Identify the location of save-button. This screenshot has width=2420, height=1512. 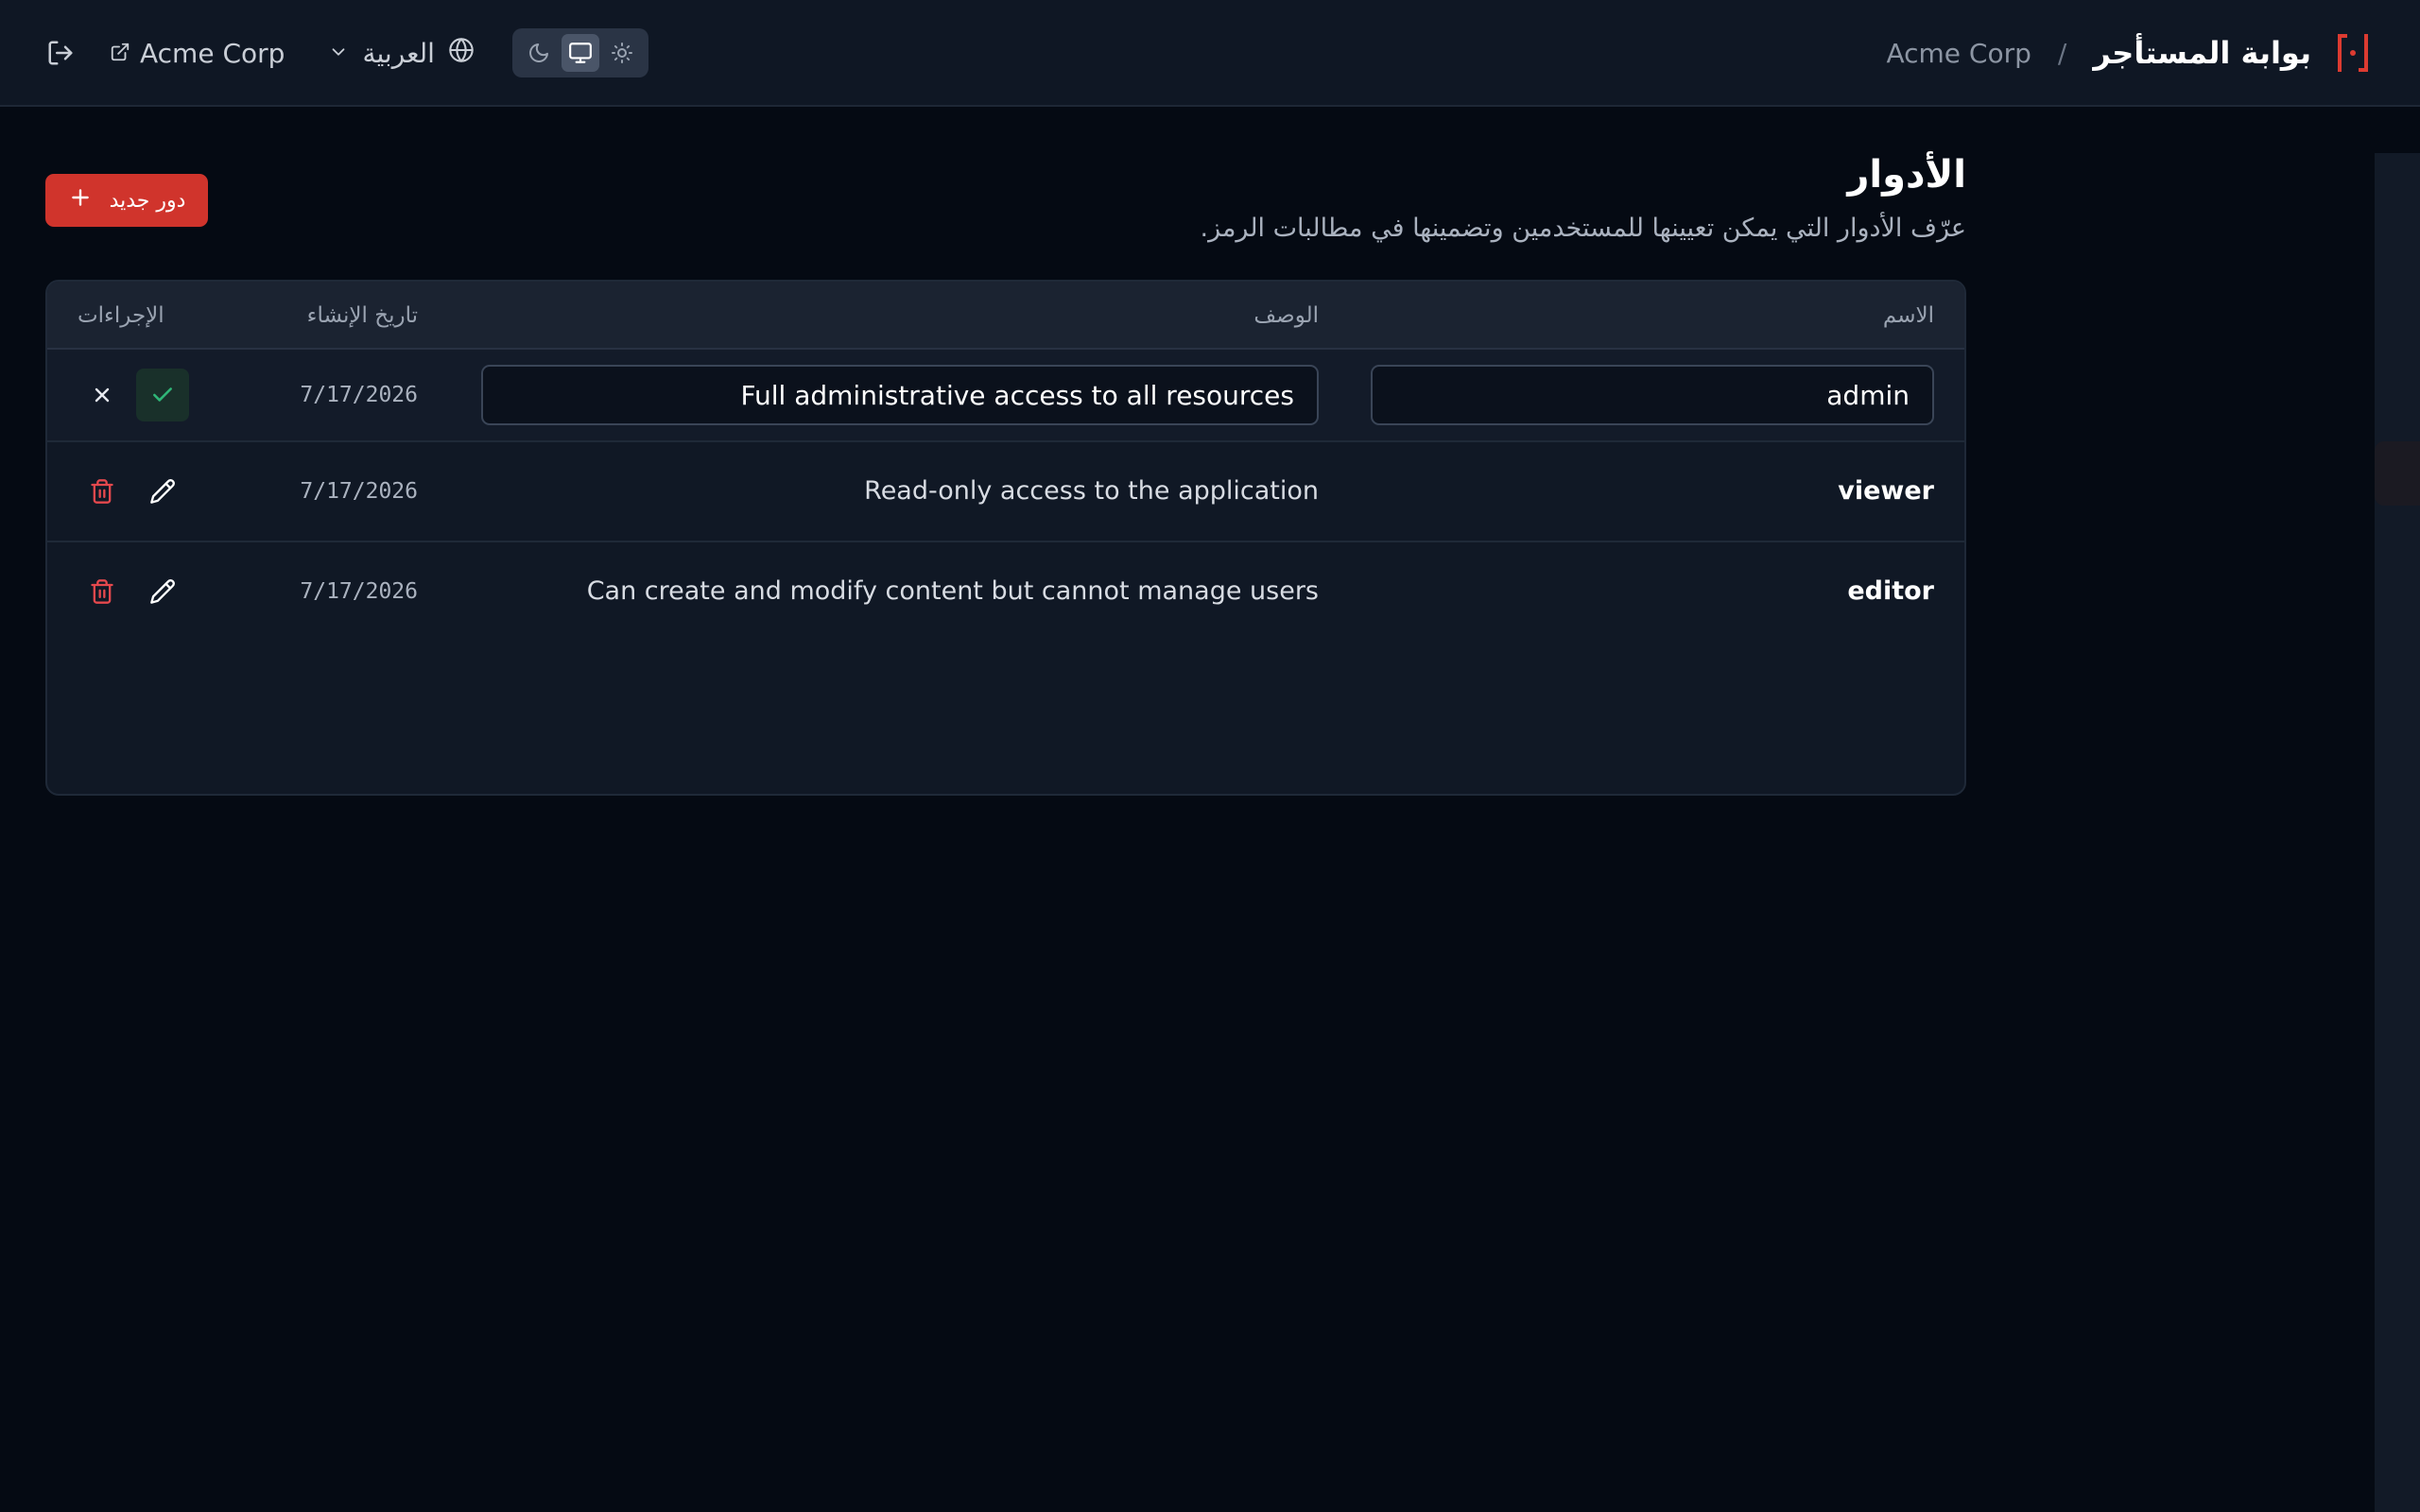
(162, 395).